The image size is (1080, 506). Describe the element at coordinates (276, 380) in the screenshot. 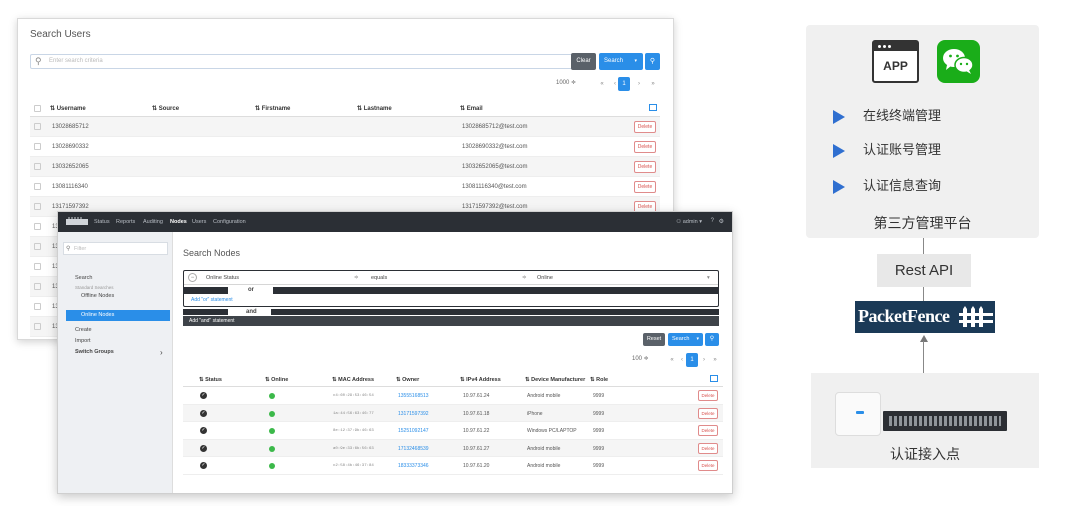

I see `col-online: ⇅ Online` at that location.